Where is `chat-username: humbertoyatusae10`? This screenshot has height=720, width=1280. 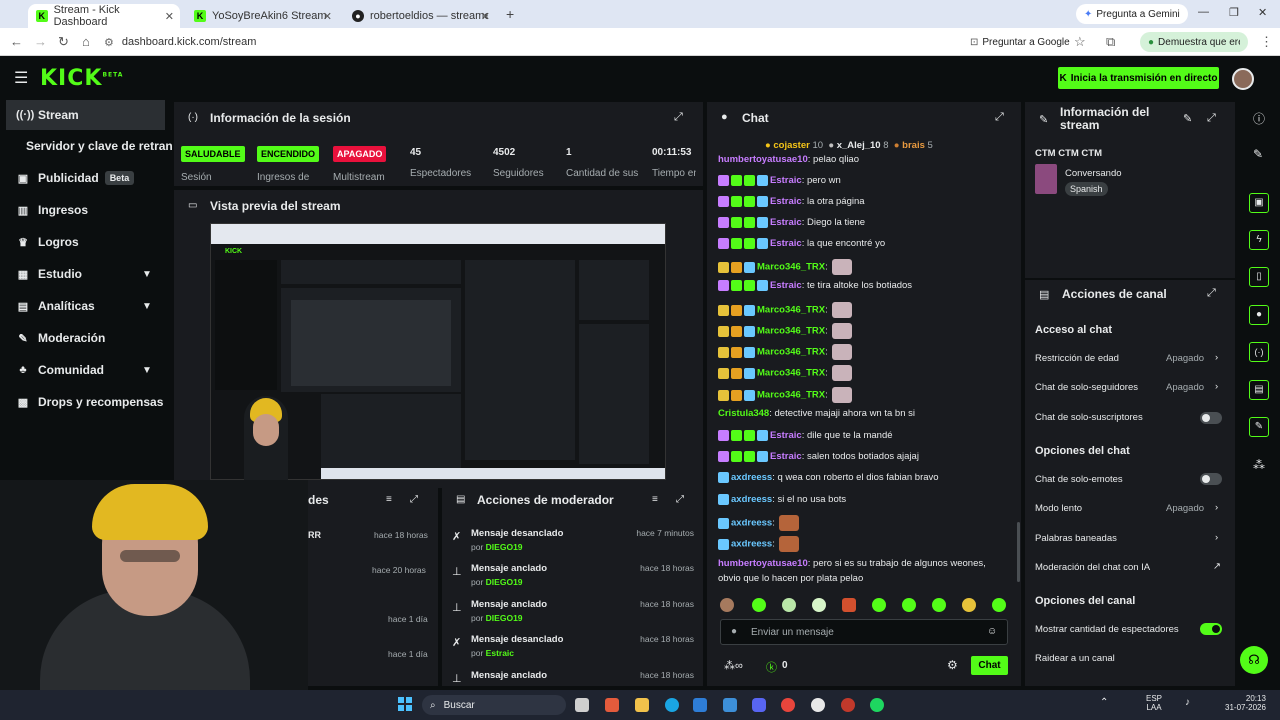 chat-username: humbertoyatusae10 is located at coordinates (763, 159).